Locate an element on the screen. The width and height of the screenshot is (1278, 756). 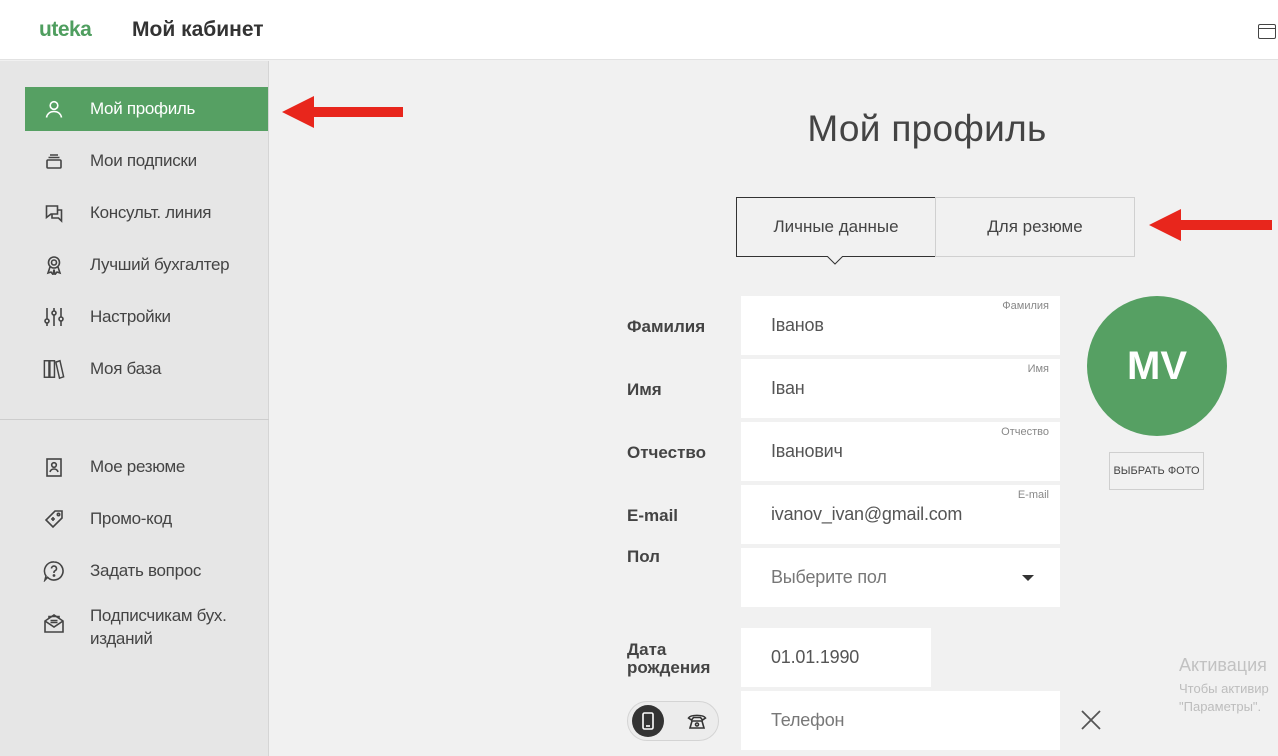
mail-icon is located at coordinates (54, 623).